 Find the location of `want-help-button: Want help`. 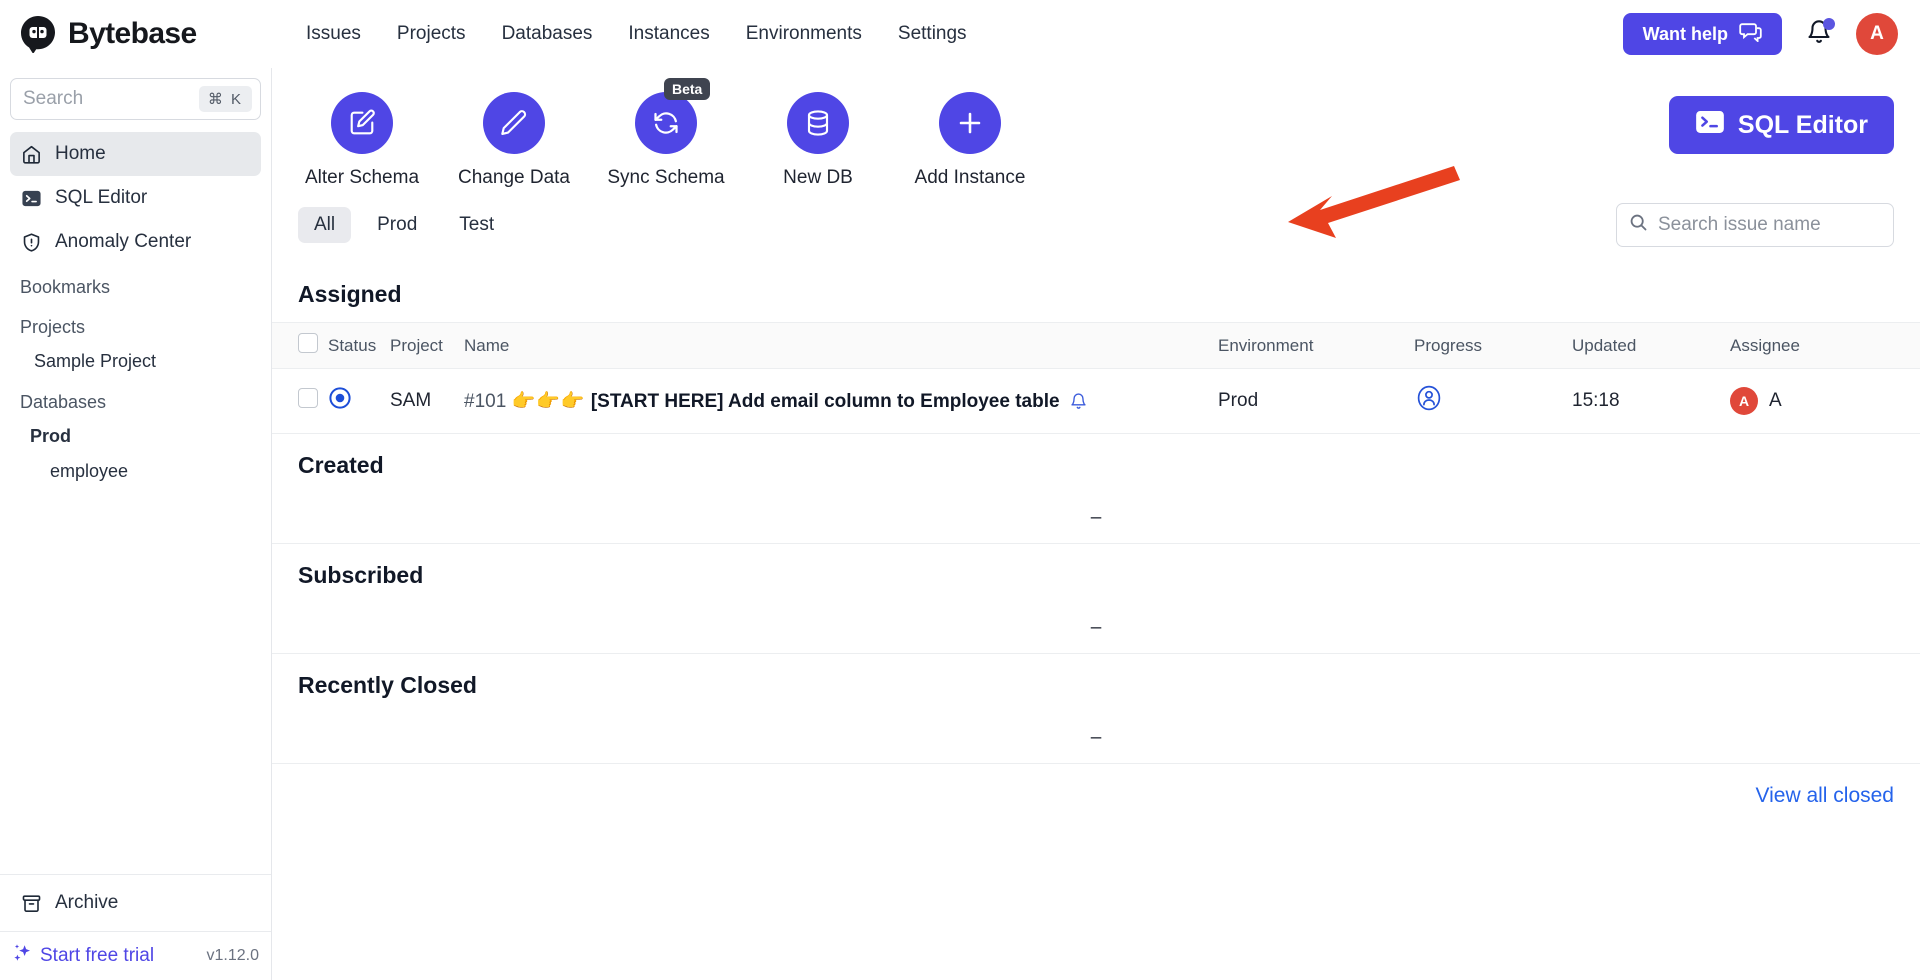

want-help-button: Want help is located at coordinates (1702, 34).